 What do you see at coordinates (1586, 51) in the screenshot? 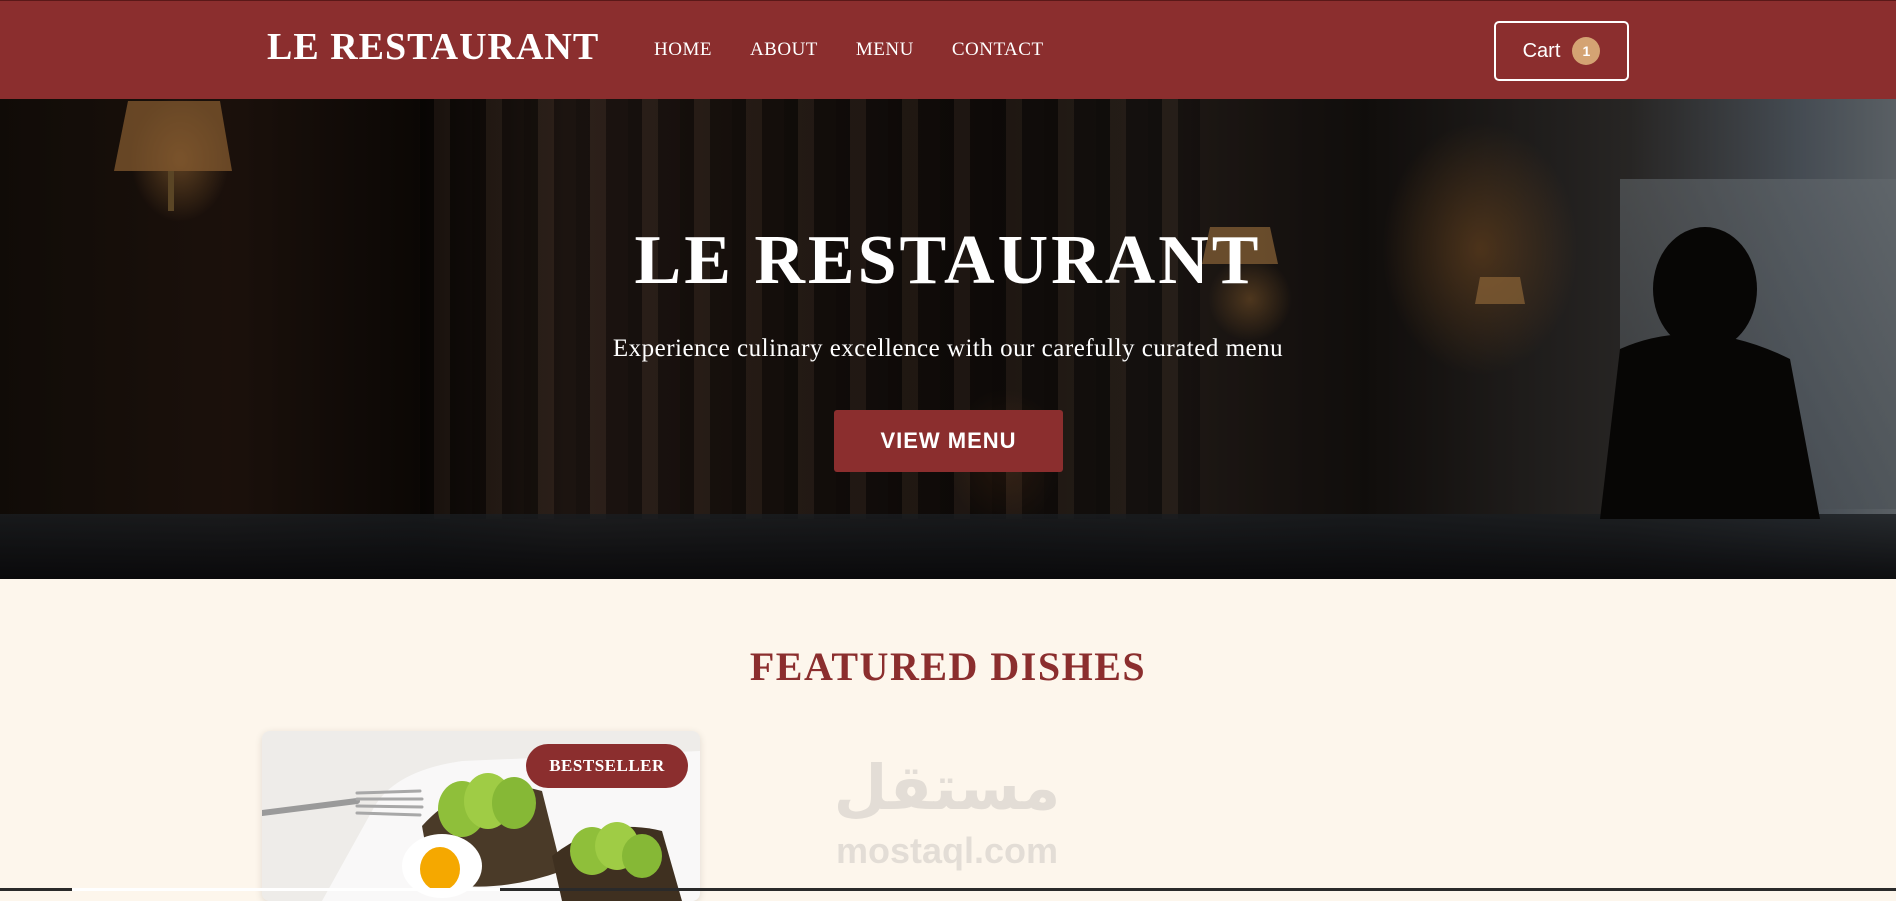
I see `cart-count-badge: 1` at bounding box center [1586, 51].